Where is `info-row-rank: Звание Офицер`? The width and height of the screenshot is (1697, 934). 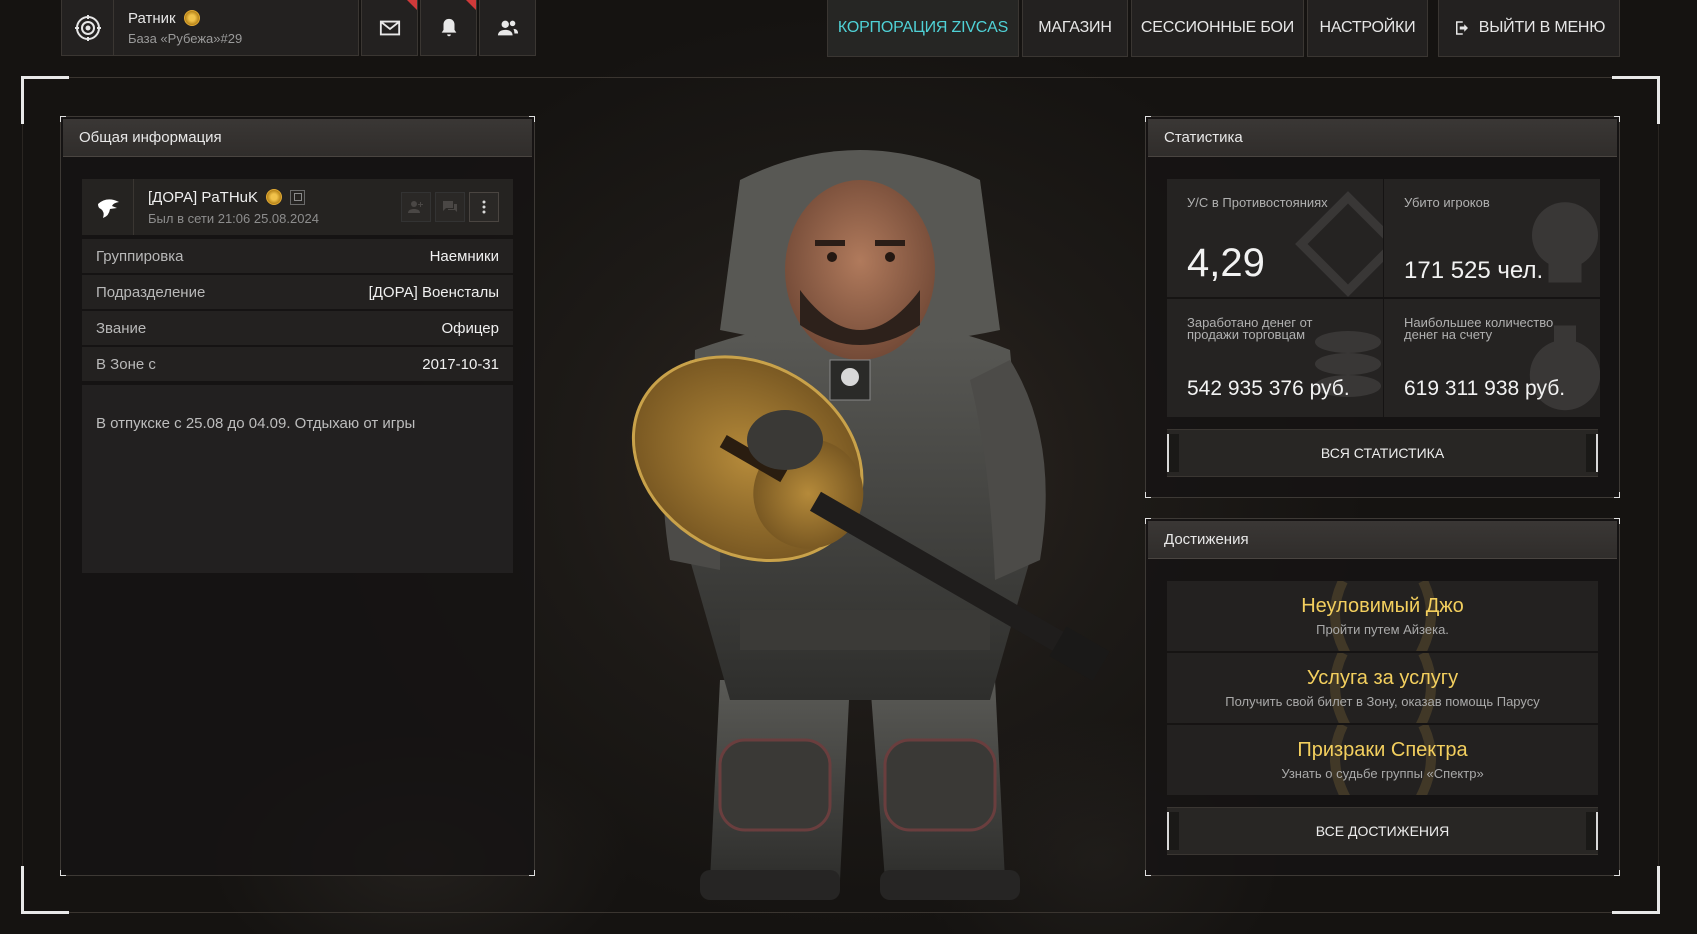 info-row-rank: Звание Офицер is located at coordinates (297, 328).